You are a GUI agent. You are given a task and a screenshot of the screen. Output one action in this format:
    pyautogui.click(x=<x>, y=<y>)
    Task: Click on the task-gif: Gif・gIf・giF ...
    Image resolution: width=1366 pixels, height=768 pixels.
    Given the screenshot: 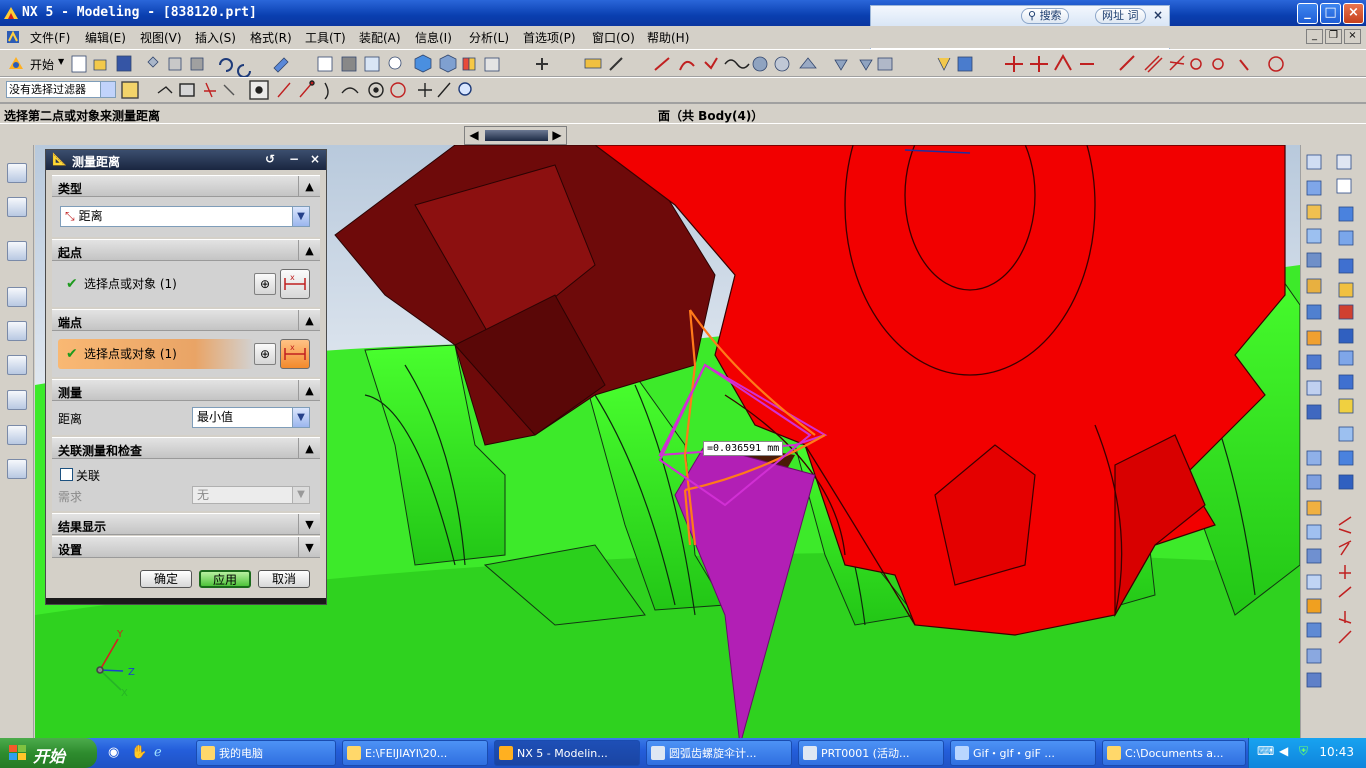 What is the action you would take?
    pyautogui.click(x=1023, y=753)
    